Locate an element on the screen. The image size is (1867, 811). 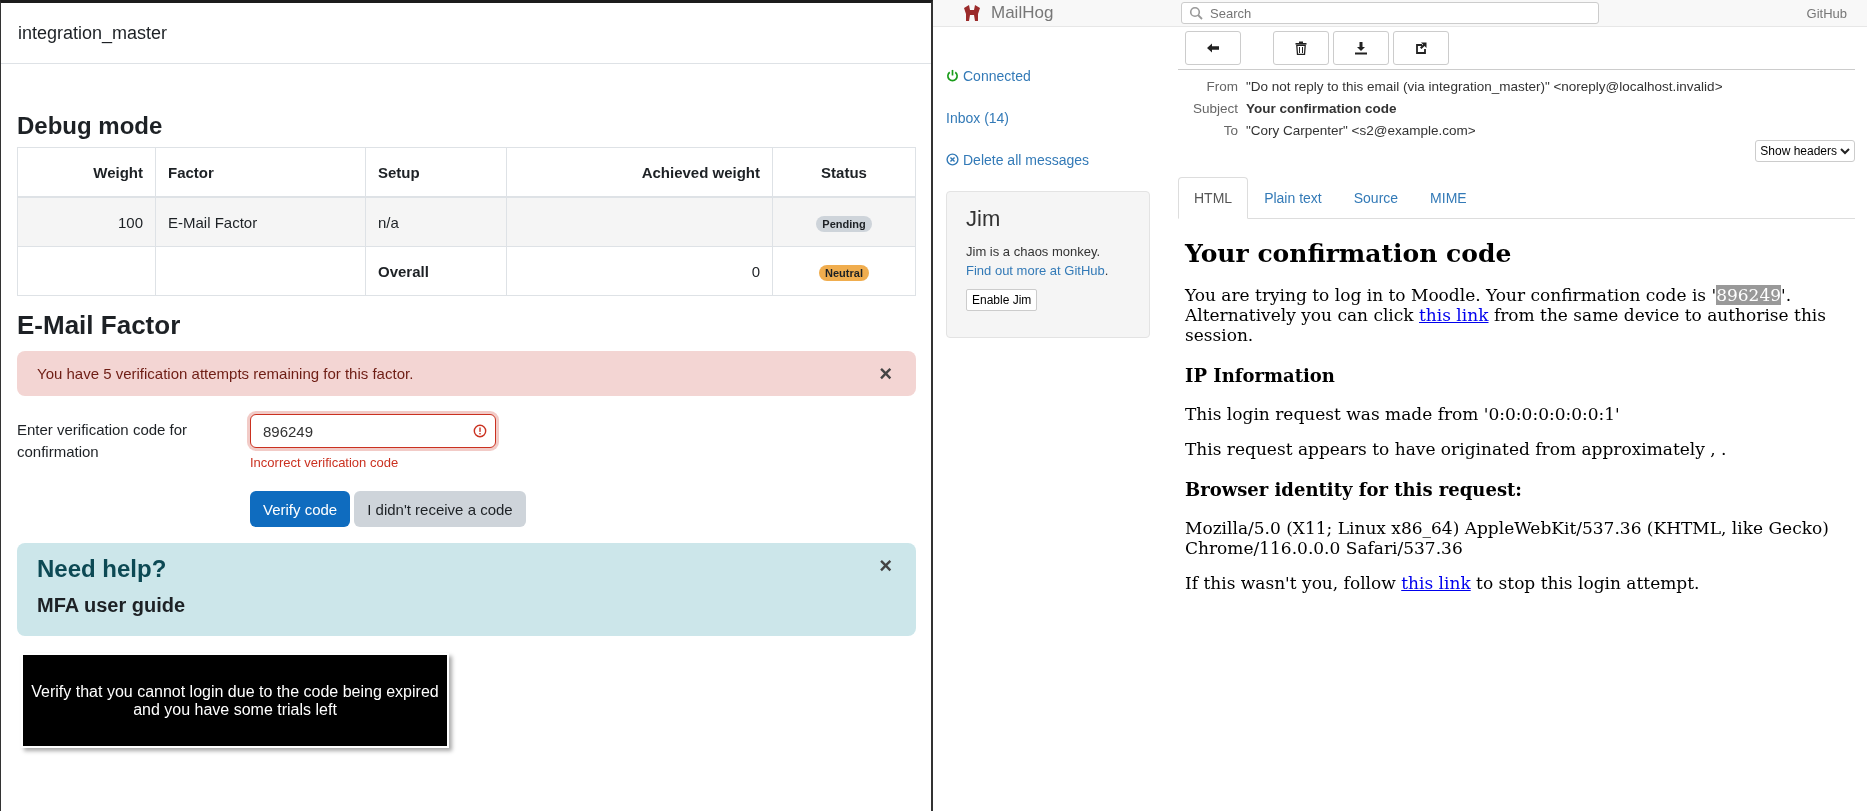
download-icon is located at coordinates (1361, 48).